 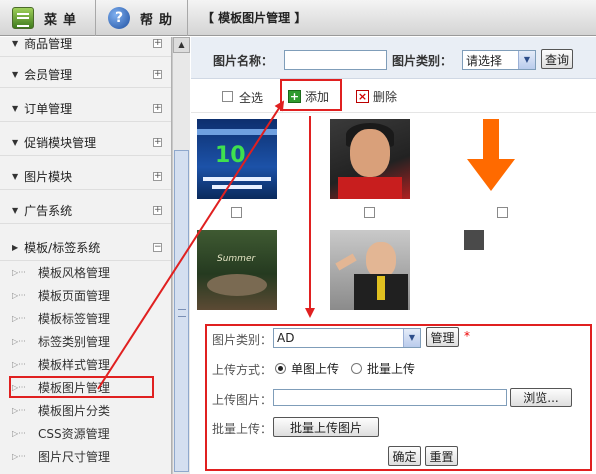 I want to click on sidebar-item-label: 模板页面管理, so click(x=74, y=295).